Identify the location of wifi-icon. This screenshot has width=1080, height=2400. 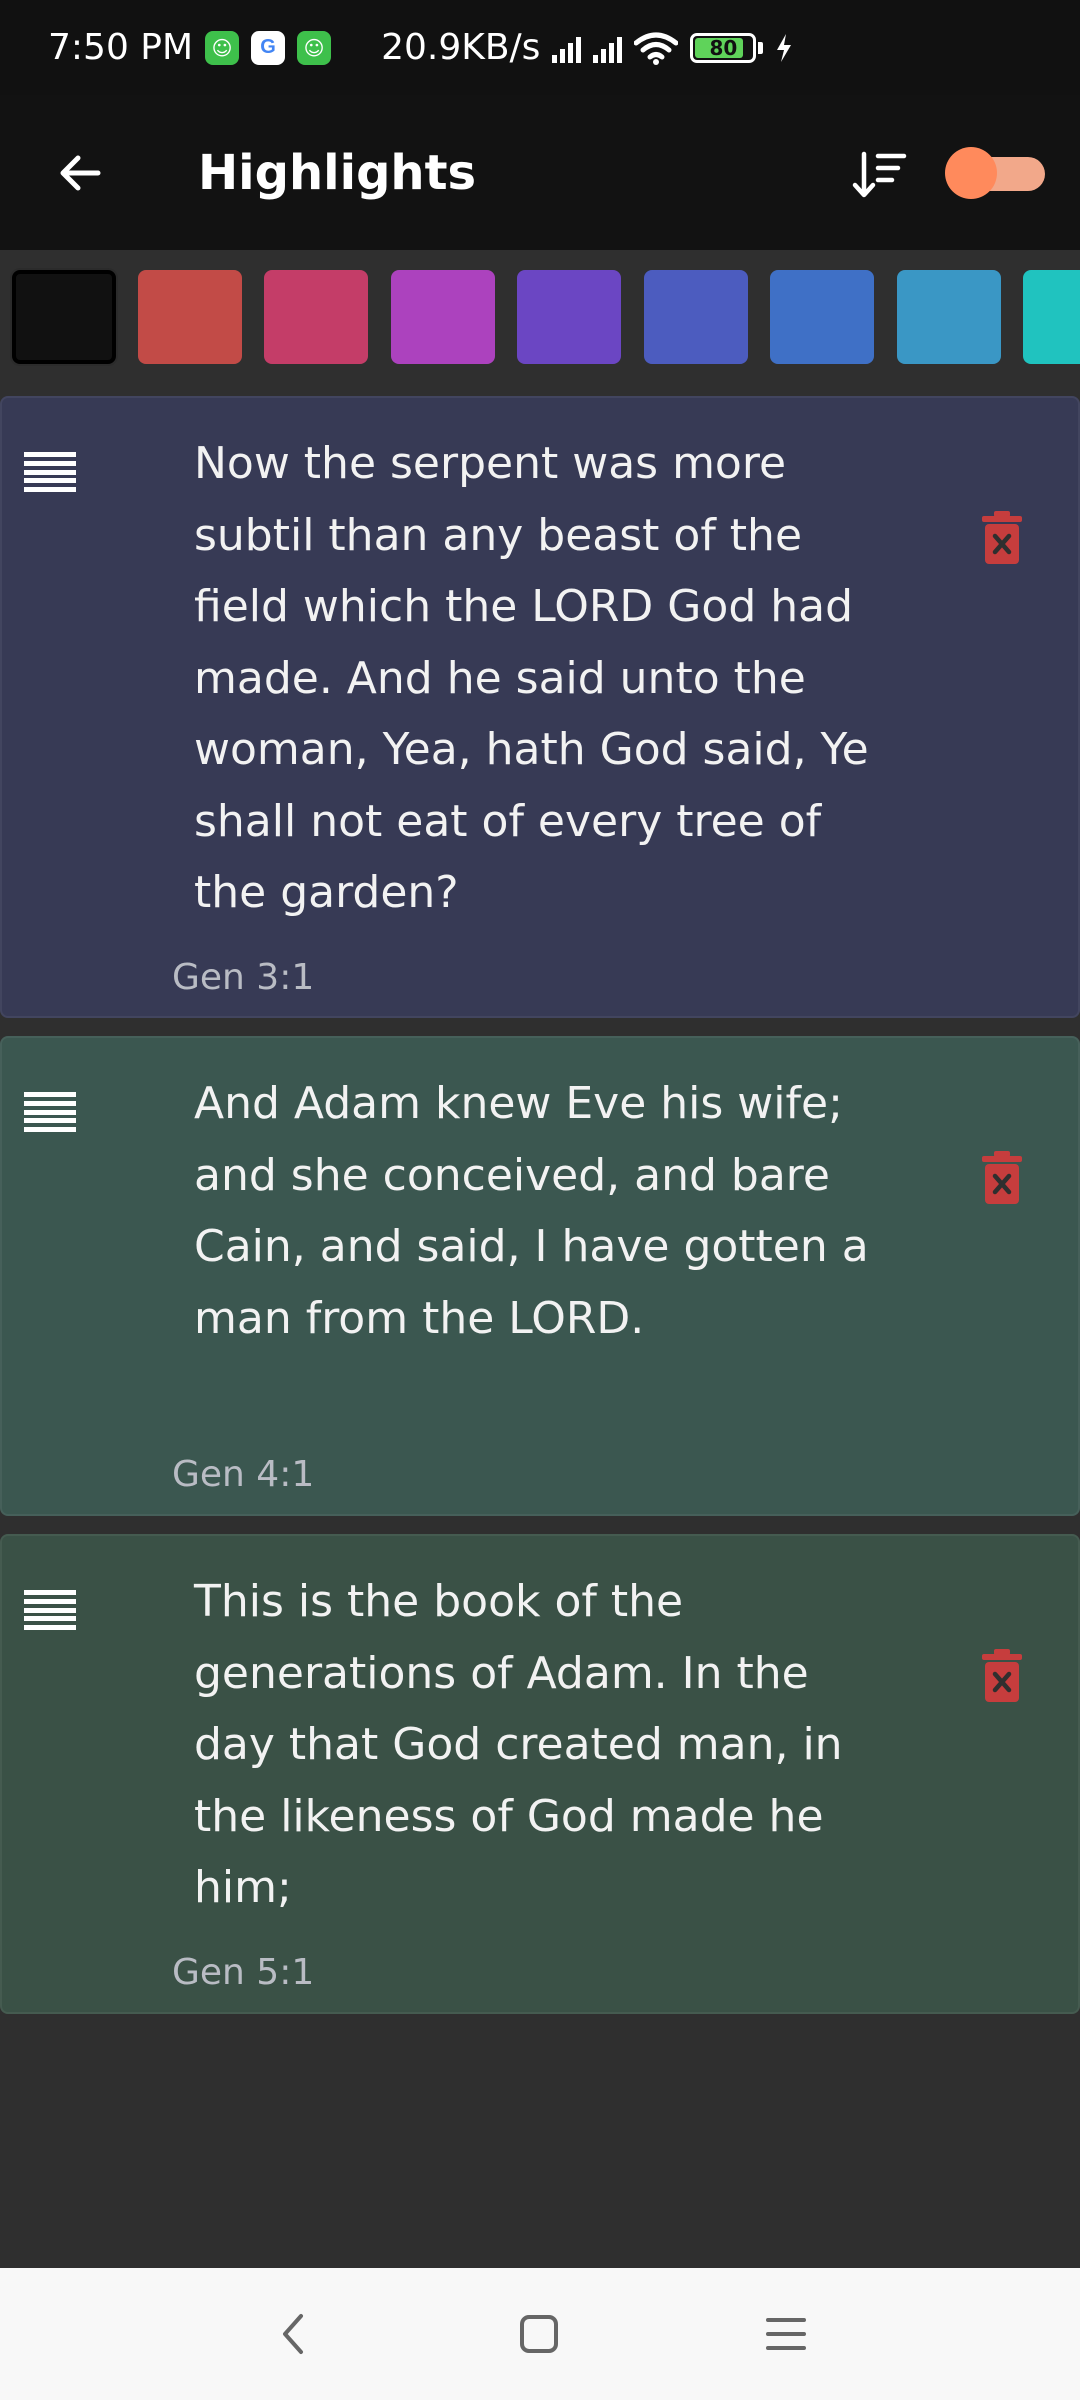
(656, 48).